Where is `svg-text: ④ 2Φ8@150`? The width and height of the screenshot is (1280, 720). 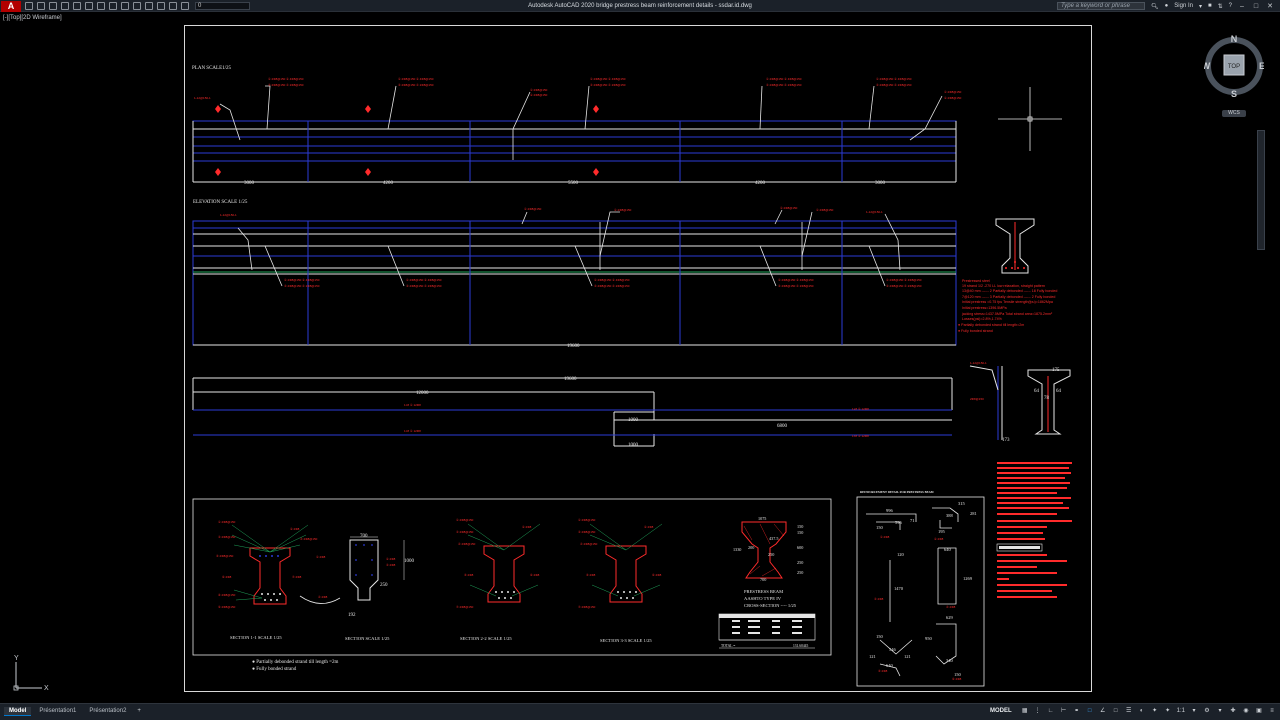 svg-text: ④ 2Φ8@150 is located at coordinates (589, 544).